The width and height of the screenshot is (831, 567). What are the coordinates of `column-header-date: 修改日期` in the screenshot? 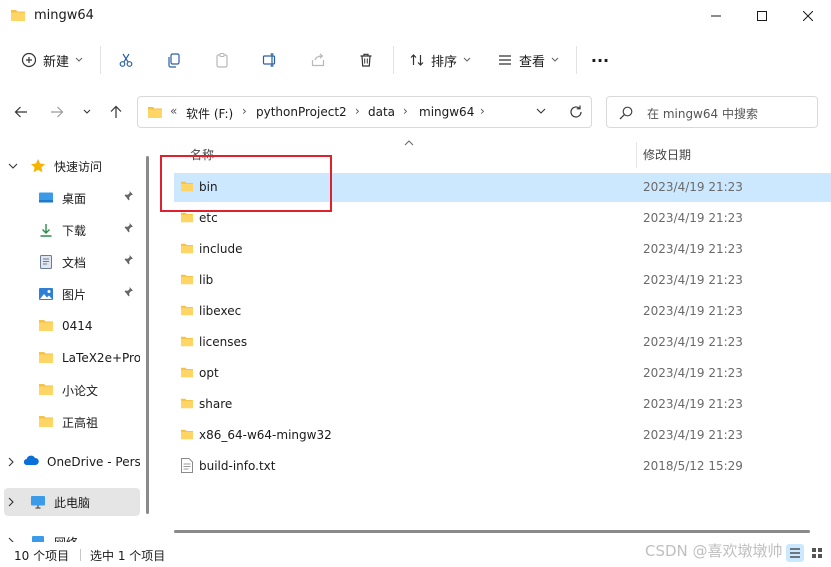 It's located at (667, 154).